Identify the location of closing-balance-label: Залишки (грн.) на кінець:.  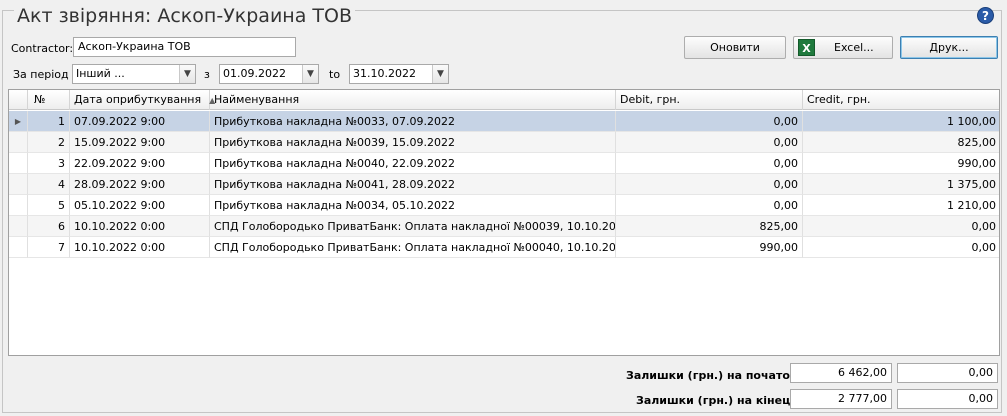
(719, 400).